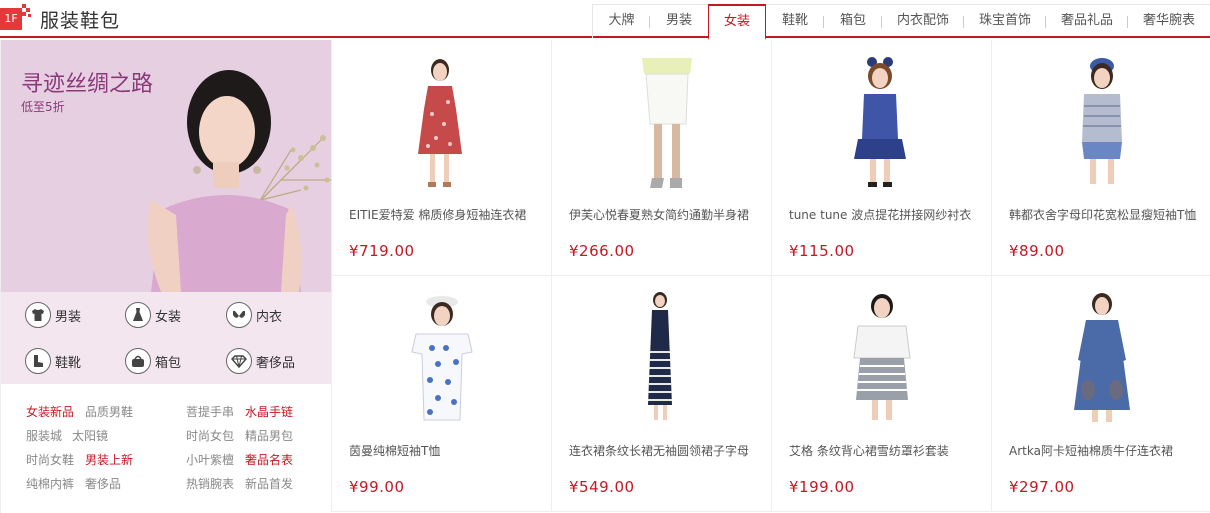 This screenshot has width=1210, height=513. I want to click on floor-number: 1F, so click(11, 19).